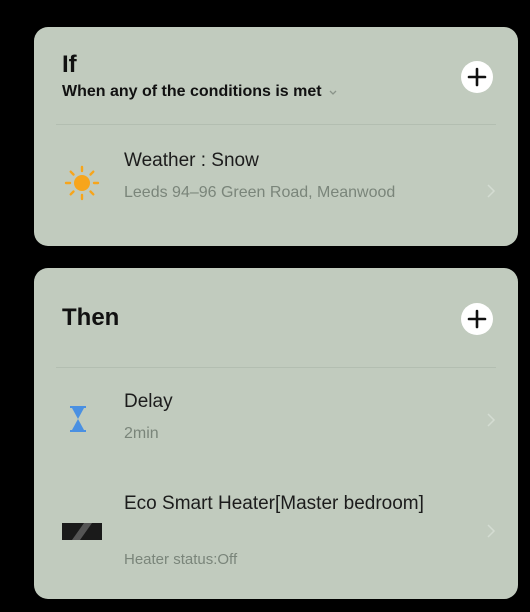  I want to click on add-condition-button, so click(477, 77).